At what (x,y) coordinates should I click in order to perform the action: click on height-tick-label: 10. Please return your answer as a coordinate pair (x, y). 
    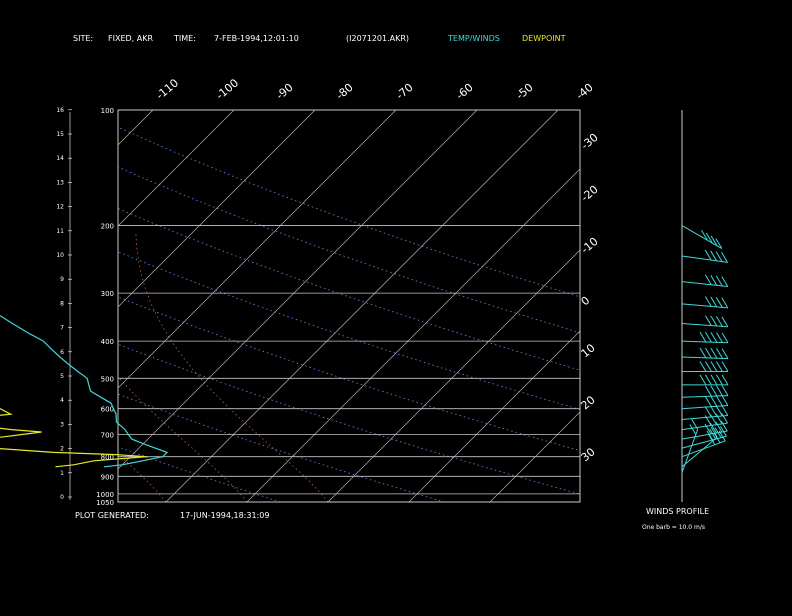
    Looking at the image, I should click on (60, 255).